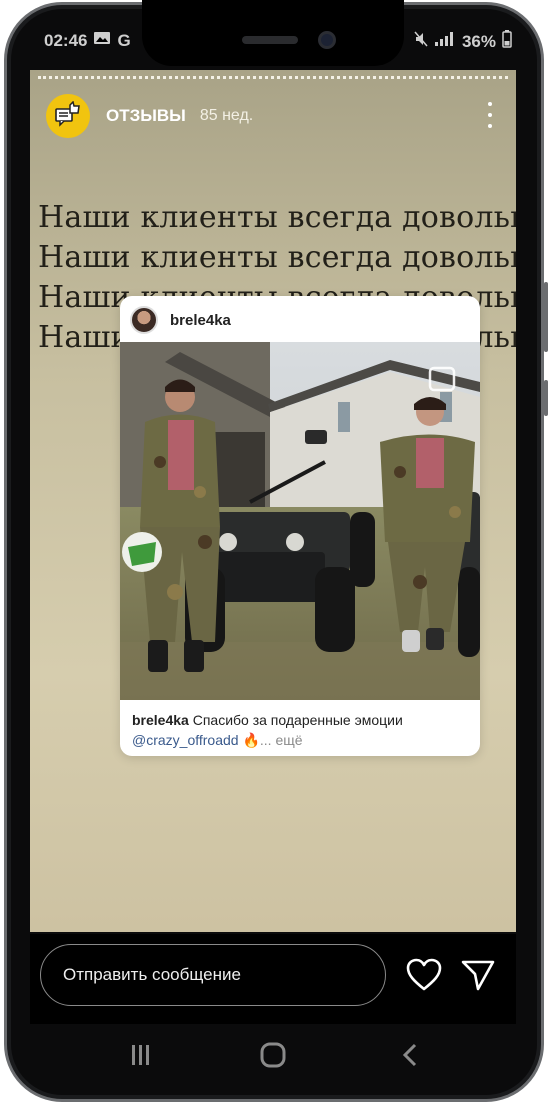 The height and width of the screenshot is (1106, 549). What do you see at coordinates (281, 740) in the screenshot?
I see `caption-more-link: ... ещё` at bounding box center [281, 740].